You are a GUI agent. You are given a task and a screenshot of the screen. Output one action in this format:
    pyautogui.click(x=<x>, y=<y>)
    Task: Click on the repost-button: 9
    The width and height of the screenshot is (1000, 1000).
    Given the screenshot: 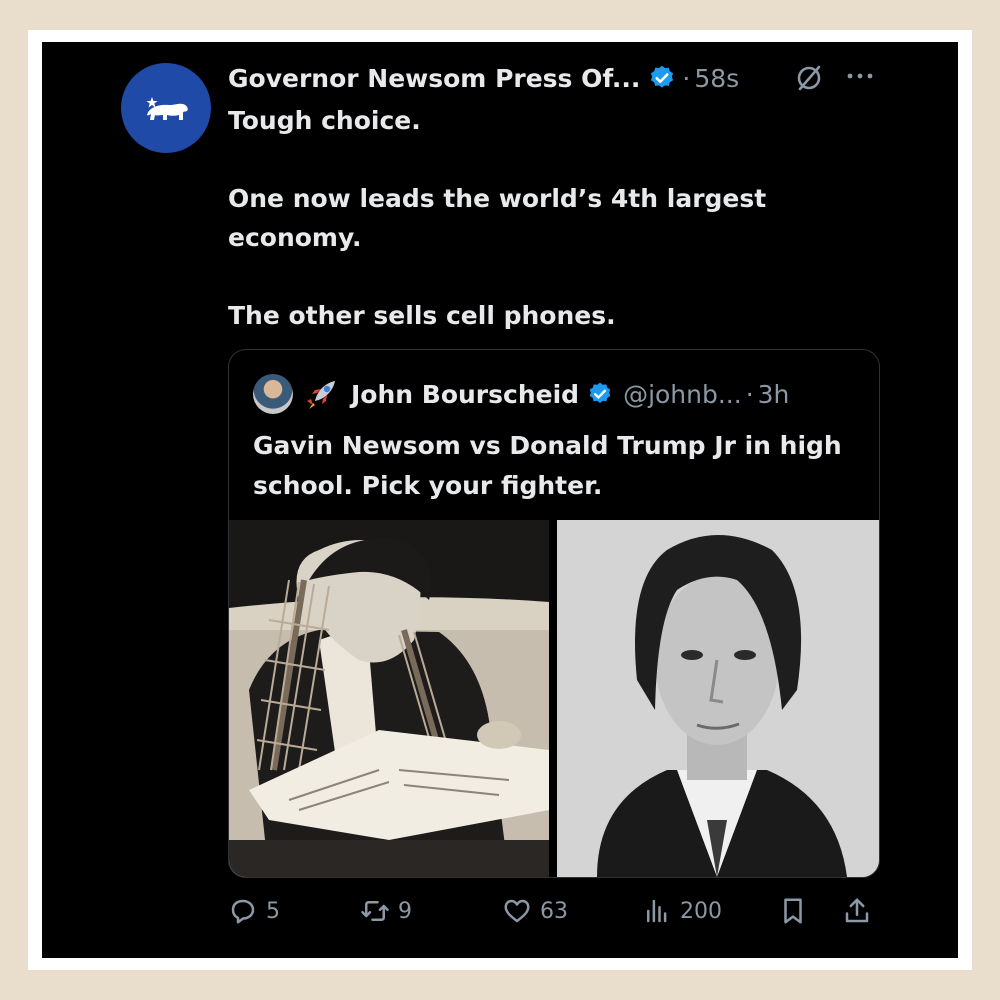 What is the action you would take?
    pyautogui.click(x=386, y=911)
    